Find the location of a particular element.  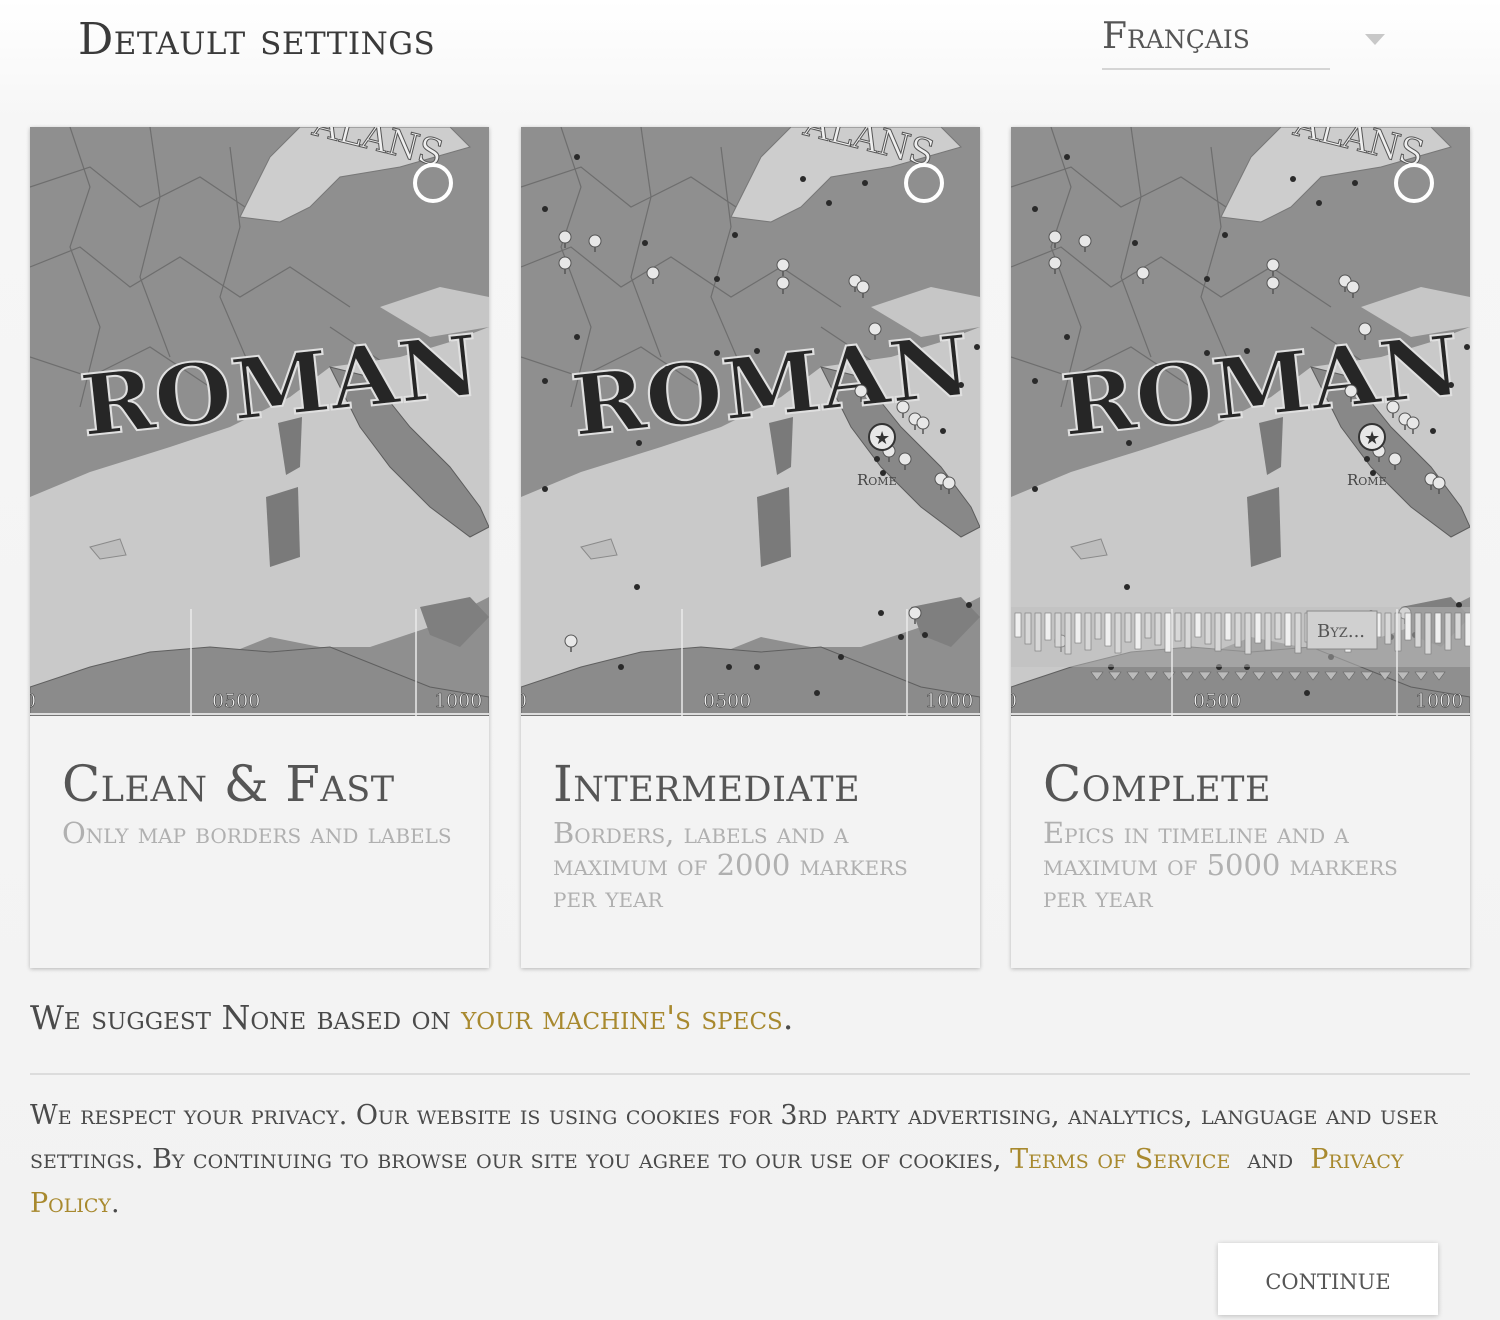

radio-intermediate is located at coordinates (924, 183).